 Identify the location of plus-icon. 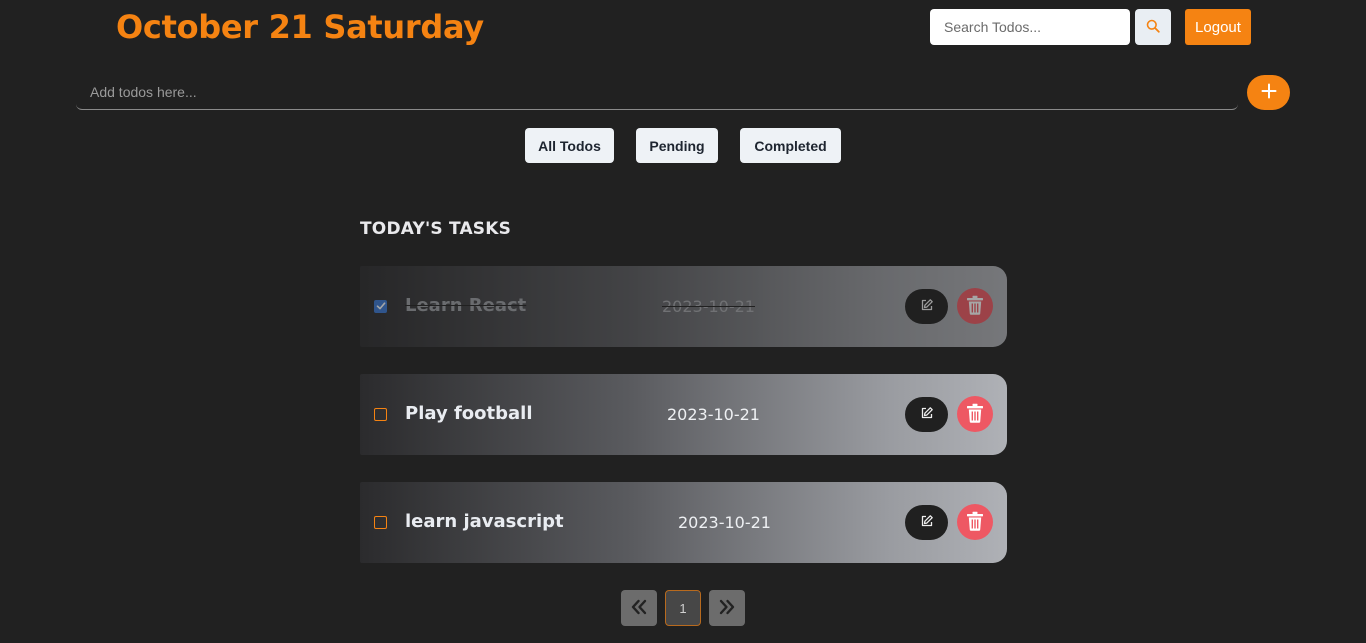
(1269, 92).